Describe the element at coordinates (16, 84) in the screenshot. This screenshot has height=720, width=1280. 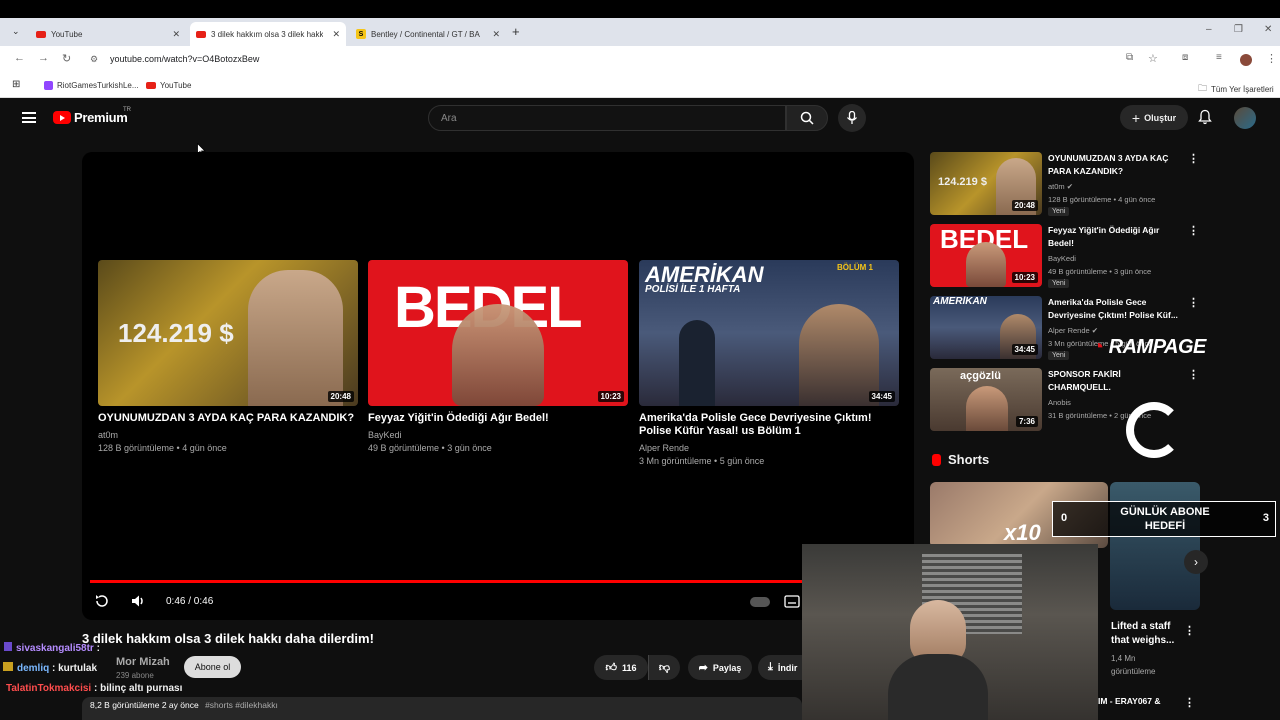
I see `apps-grid-icon: ⊞` at that location.